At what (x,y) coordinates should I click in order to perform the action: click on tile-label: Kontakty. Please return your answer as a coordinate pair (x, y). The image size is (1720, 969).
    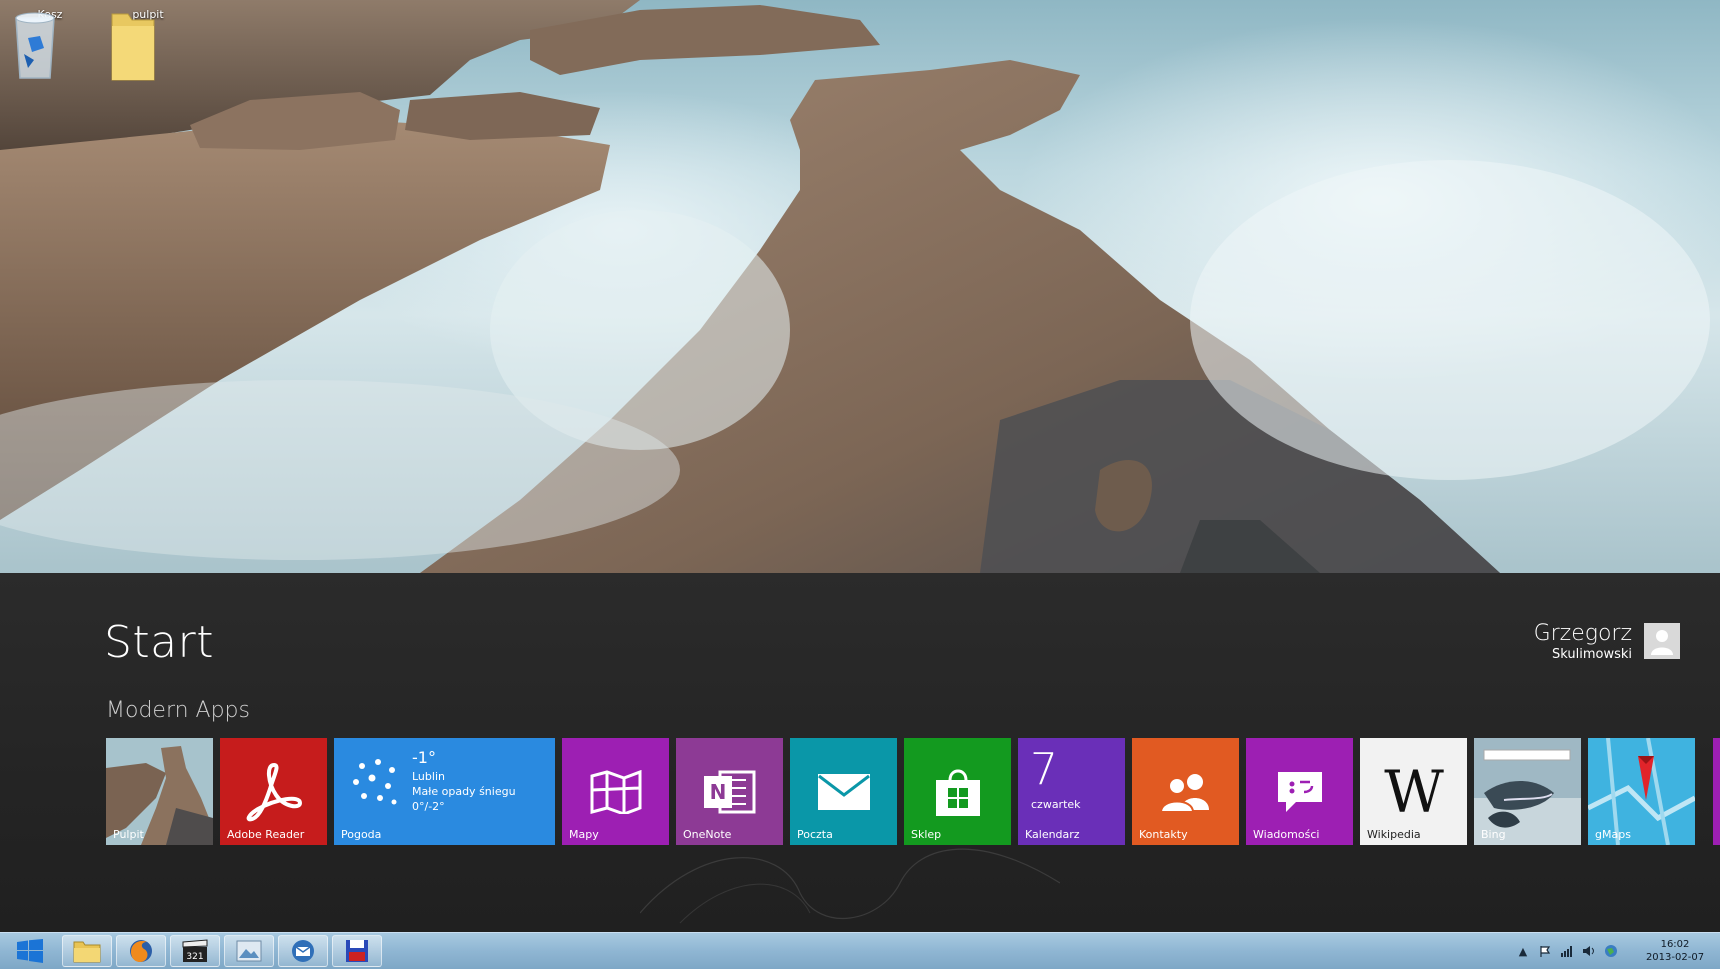
    Looking at the image, I should click on (1163, 834).